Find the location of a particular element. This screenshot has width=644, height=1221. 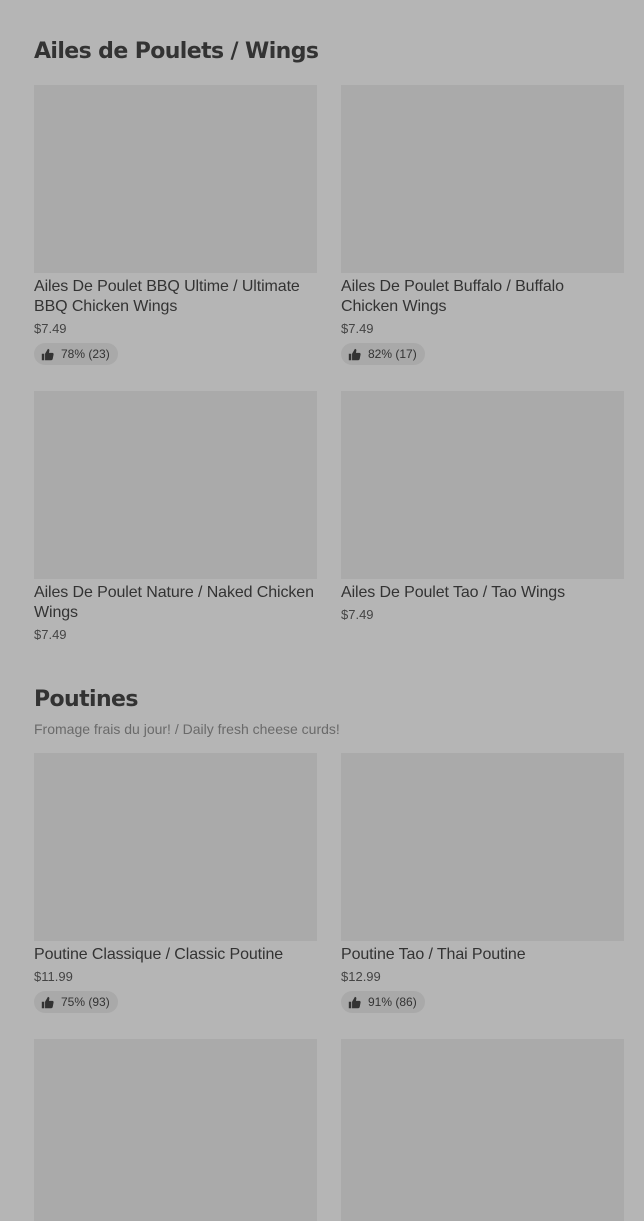

rating-badge: 82% (17) is located at coordinates (383, 354).